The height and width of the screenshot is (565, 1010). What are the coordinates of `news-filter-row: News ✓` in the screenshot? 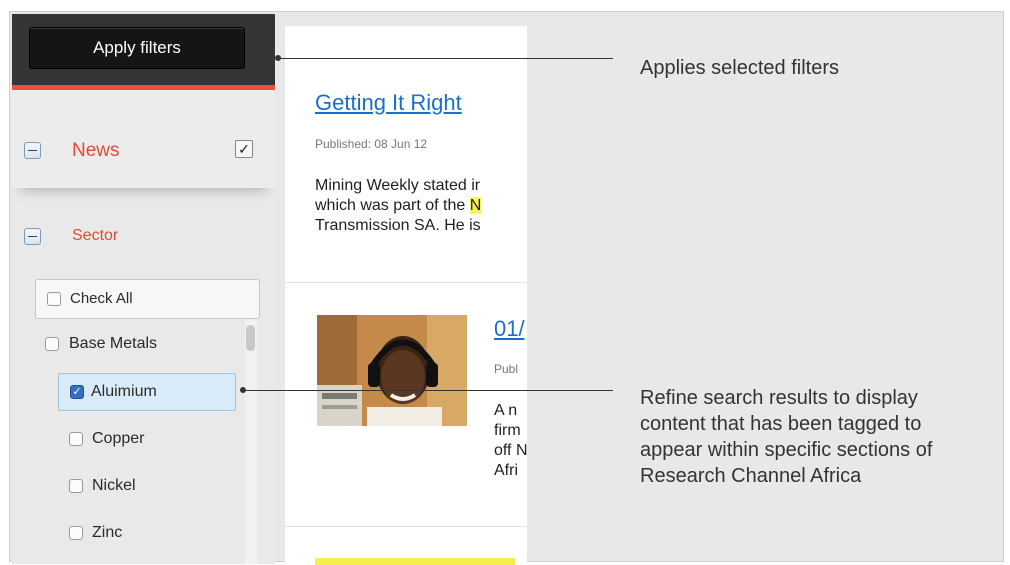 It's located at (143, 139).